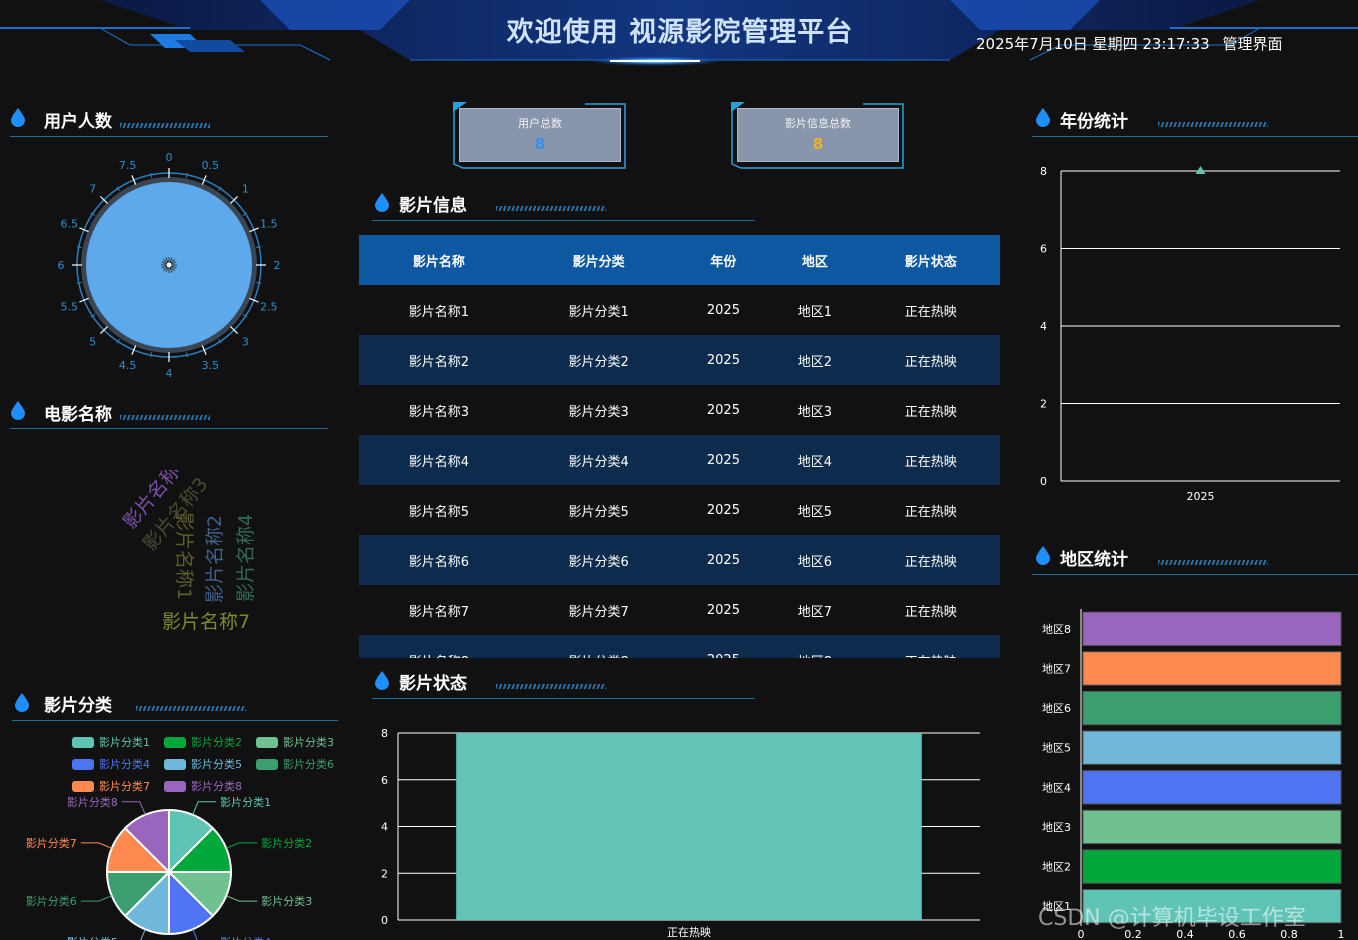 Image resolution: width=1358 pixels, height=940 pixels. Describe the element at coordinates (598, 460) in the screenshot. I see `table-cell: 影片分类4` at that location.